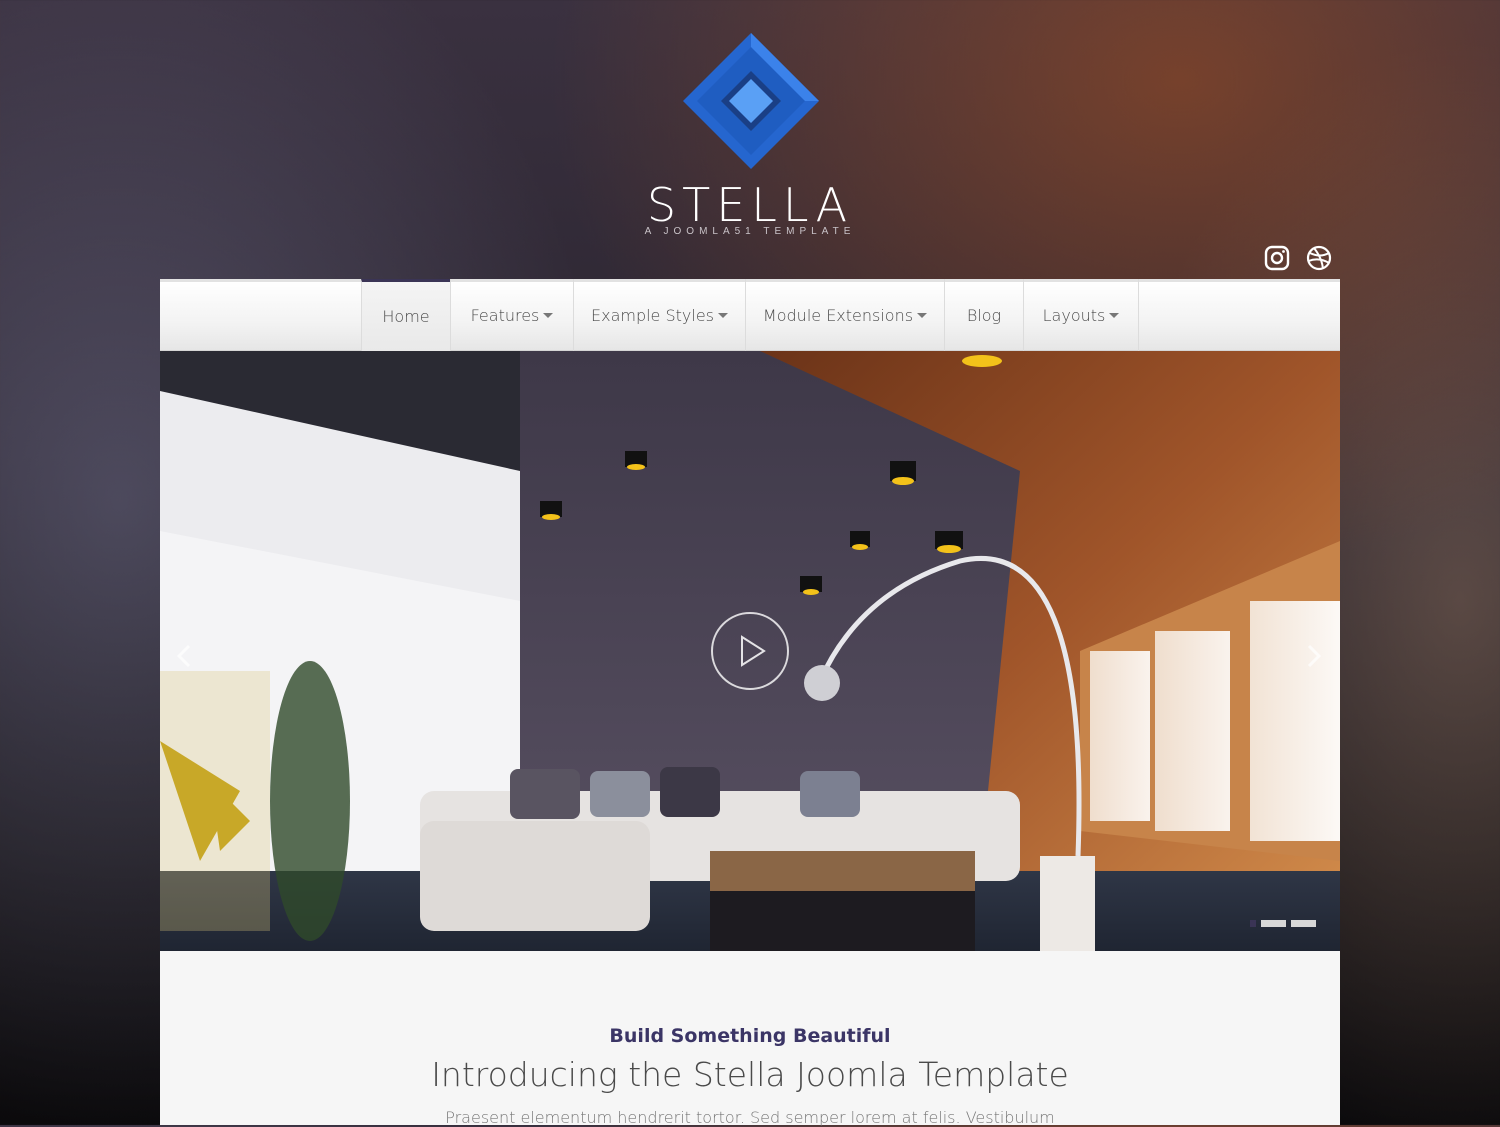 Image resolution: width=1500 pixels, height=1127 pixels. Describe the element at coordinates (1074, 315) in the screenshot. I see `nav-label: Layouts` at that location.